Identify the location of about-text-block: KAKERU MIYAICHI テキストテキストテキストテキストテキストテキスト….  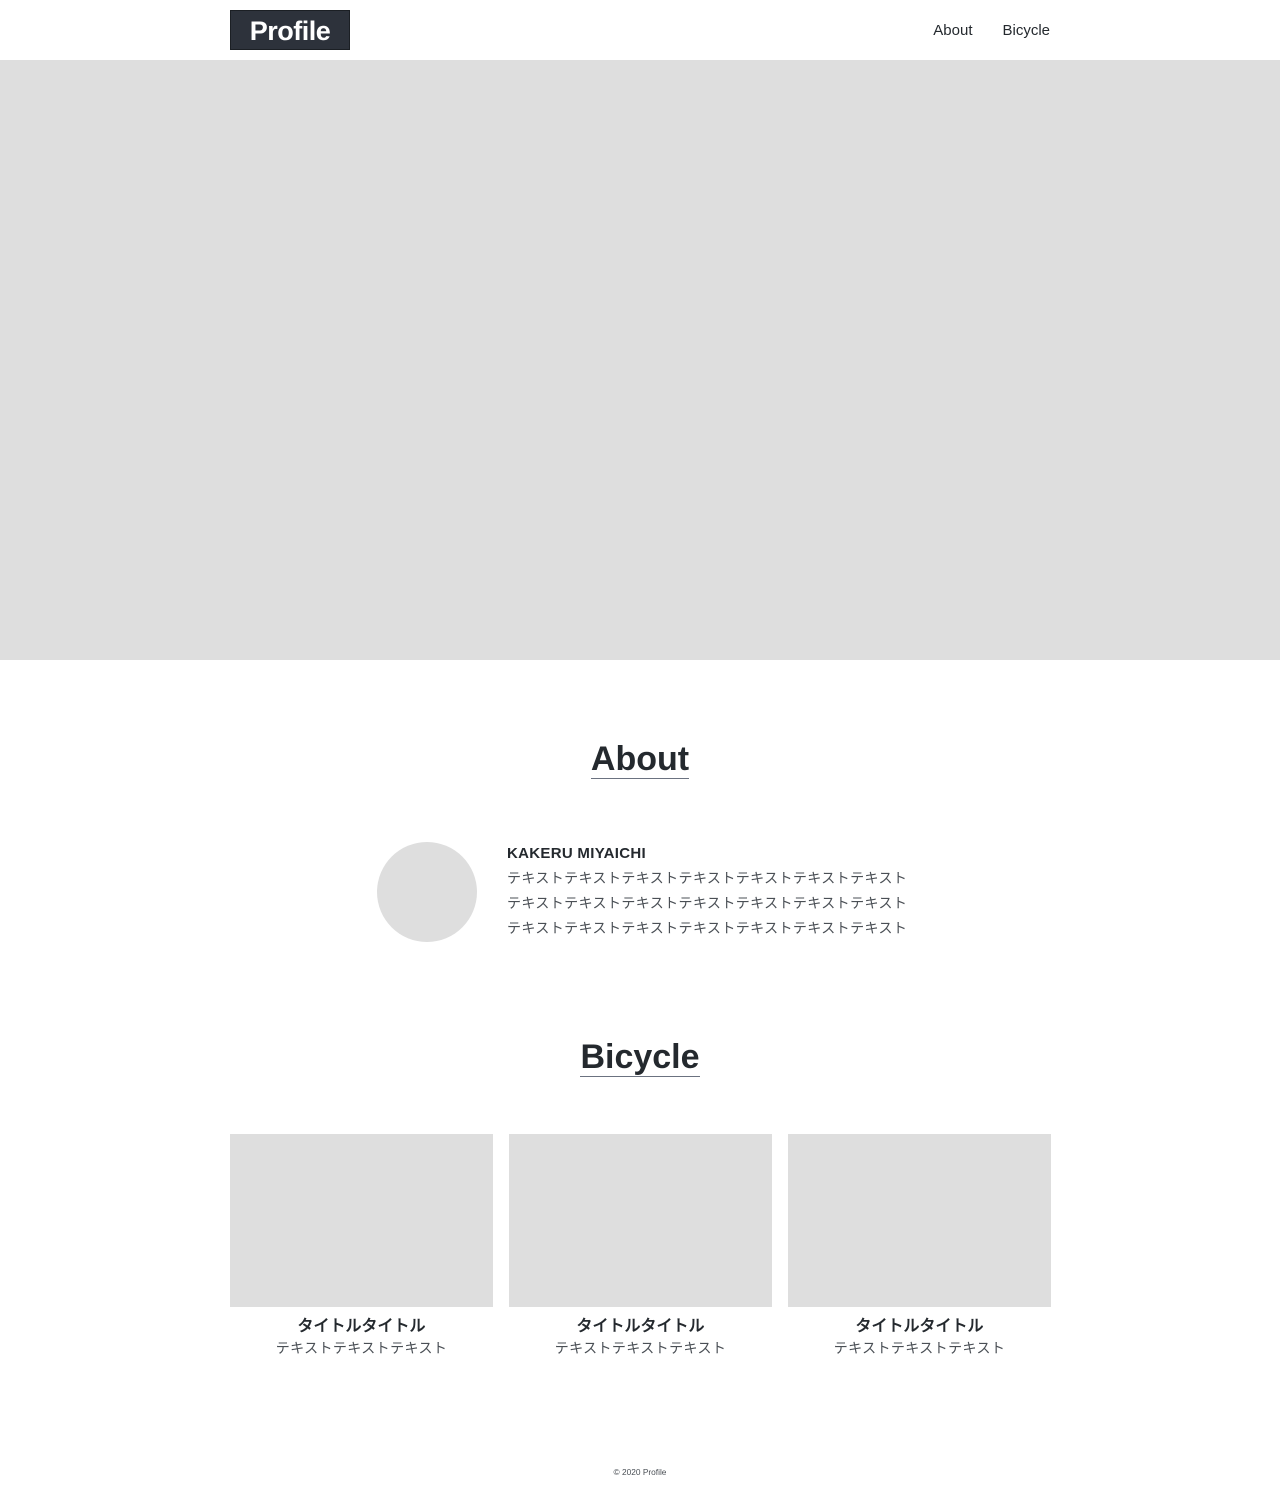
(717, 893).